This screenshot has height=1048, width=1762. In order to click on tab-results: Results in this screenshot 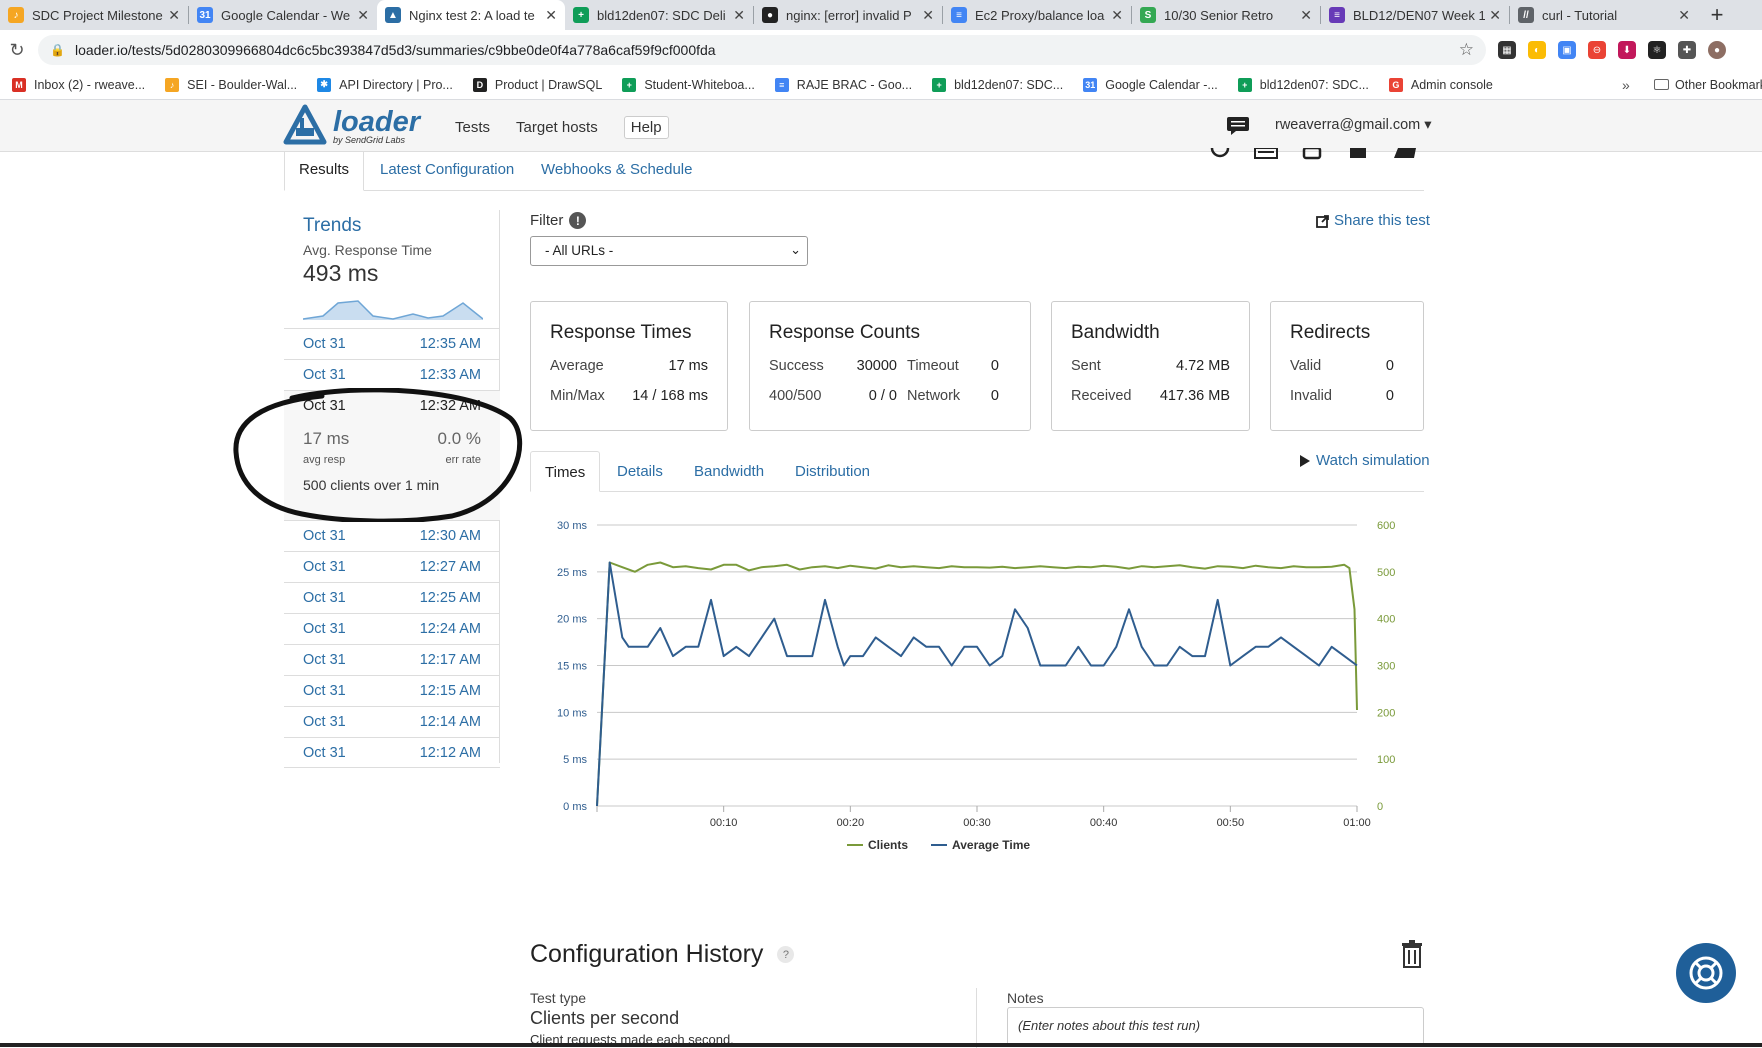, I will do `click(324, 171)`.